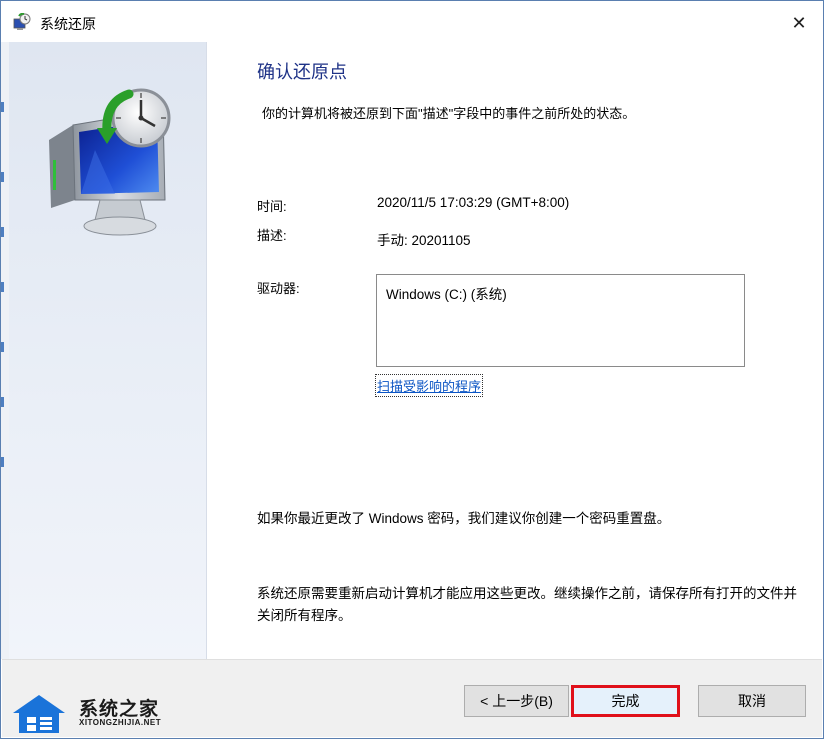 The image size is (824, 740). Describe the element at coordinates (516, 701) in the screenshot. I see `back-button: < 上一步(B)` at that location.